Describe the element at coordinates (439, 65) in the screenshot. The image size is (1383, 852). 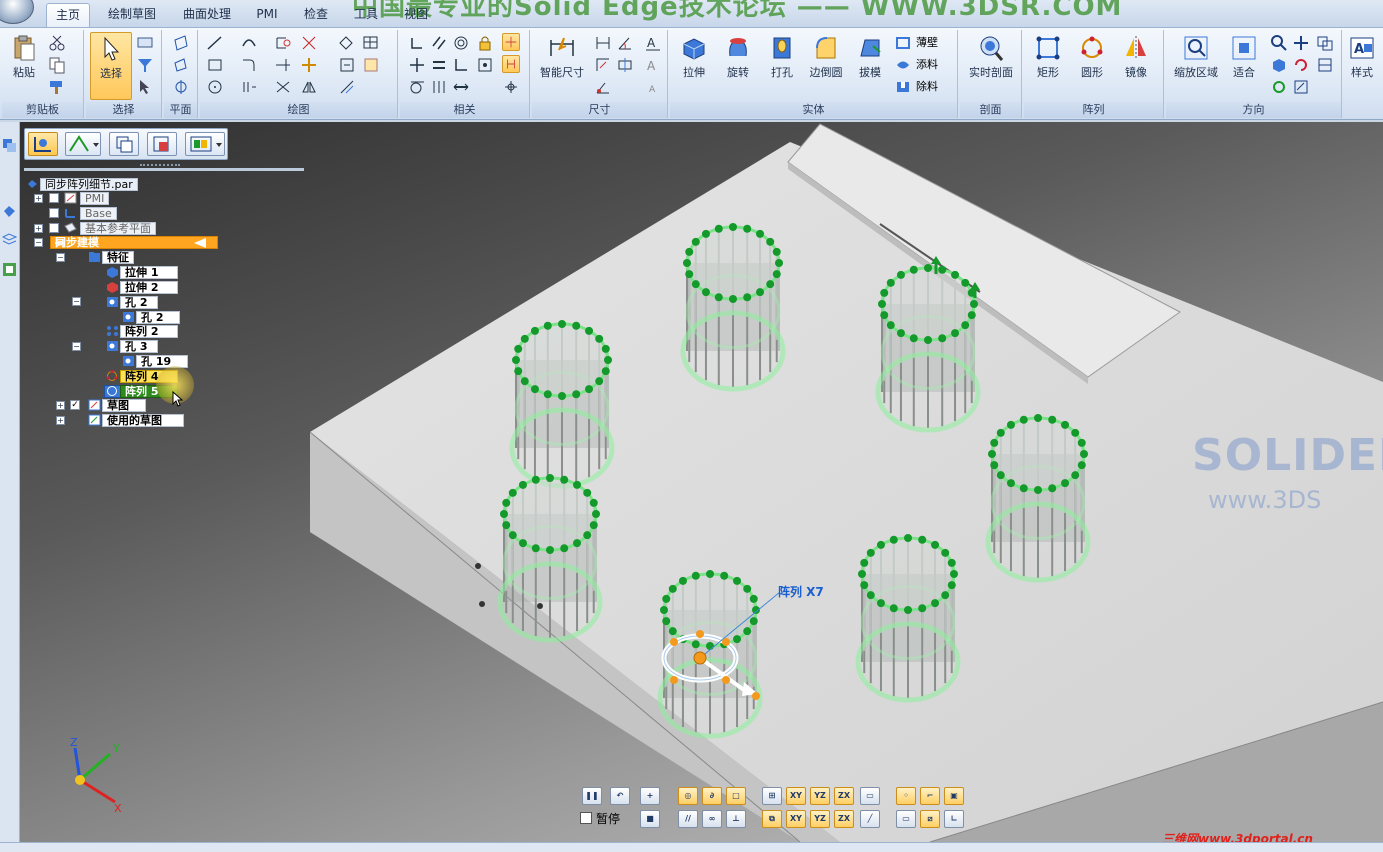
I see `equal-icon` at that location.